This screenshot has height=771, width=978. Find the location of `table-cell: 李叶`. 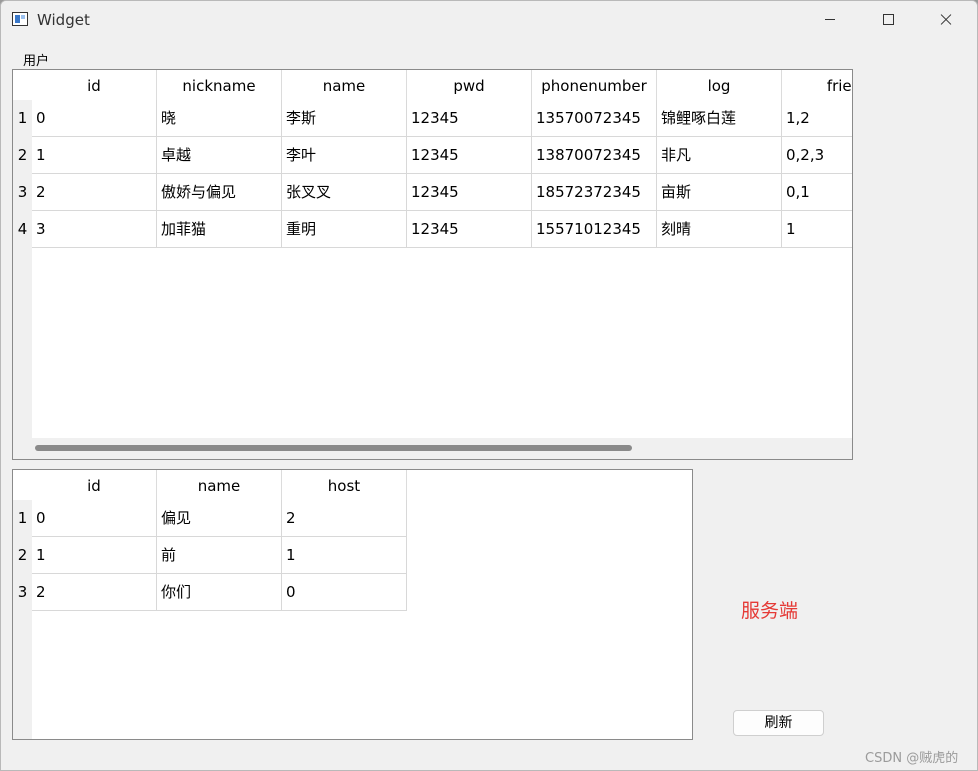

table-cell: 李叶 is located at coordinates (344, 155).